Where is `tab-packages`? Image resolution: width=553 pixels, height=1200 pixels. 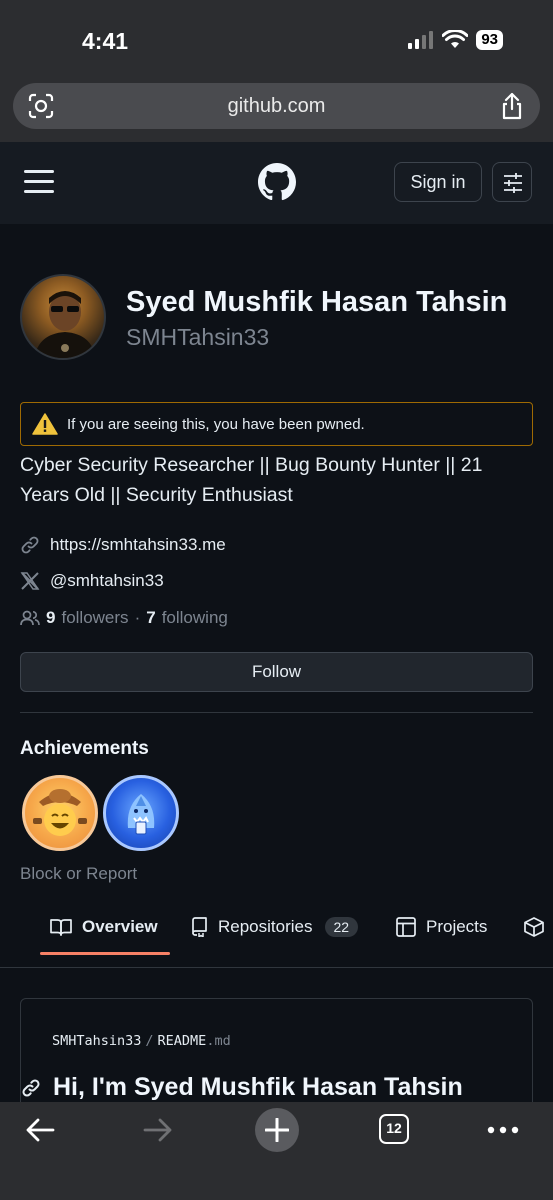 tab-packages is located at coordinates (538, 927).